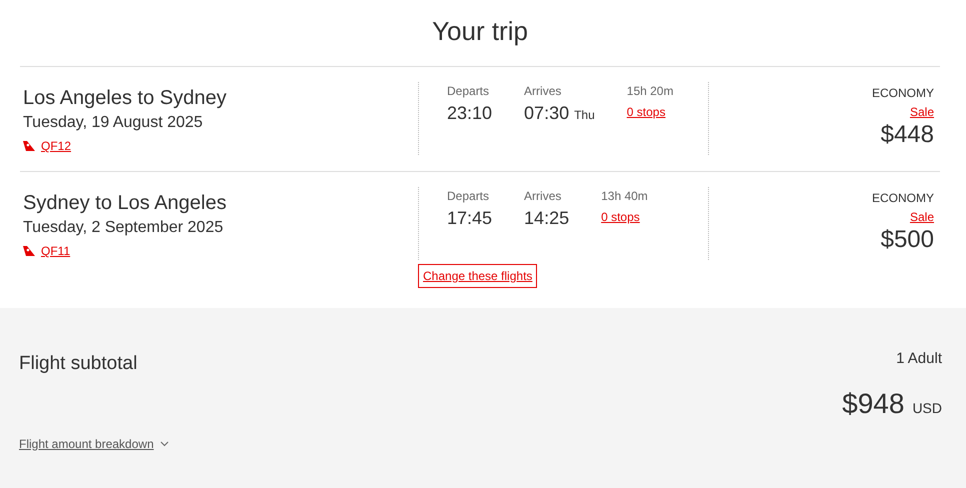  What do you see at coordinates (123, 228) in the screenshot?
I see `flight-date: Tuesday, 2 September 2025` at bounding box center [123, 228].